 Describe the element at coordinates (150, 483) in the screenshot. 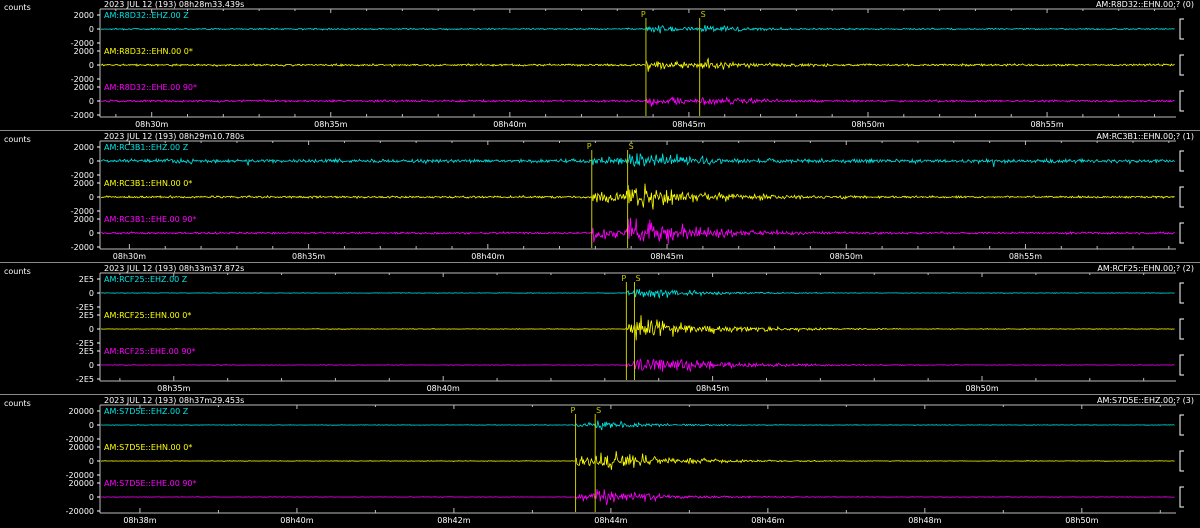

I see `channel-label: AM:S7D5E::EHE.00 90*` at that location.